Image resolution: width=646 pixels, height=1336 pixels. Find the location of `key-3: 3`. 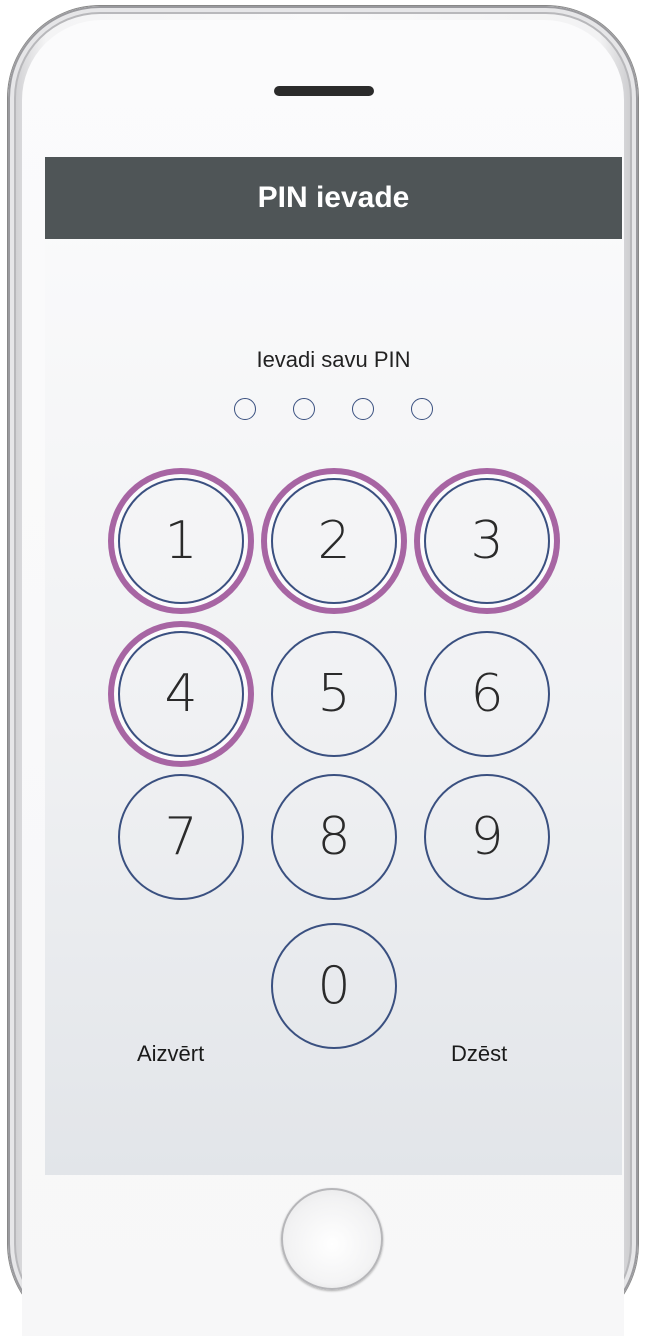

key-3: 3 is located at coordinates (487, 541).